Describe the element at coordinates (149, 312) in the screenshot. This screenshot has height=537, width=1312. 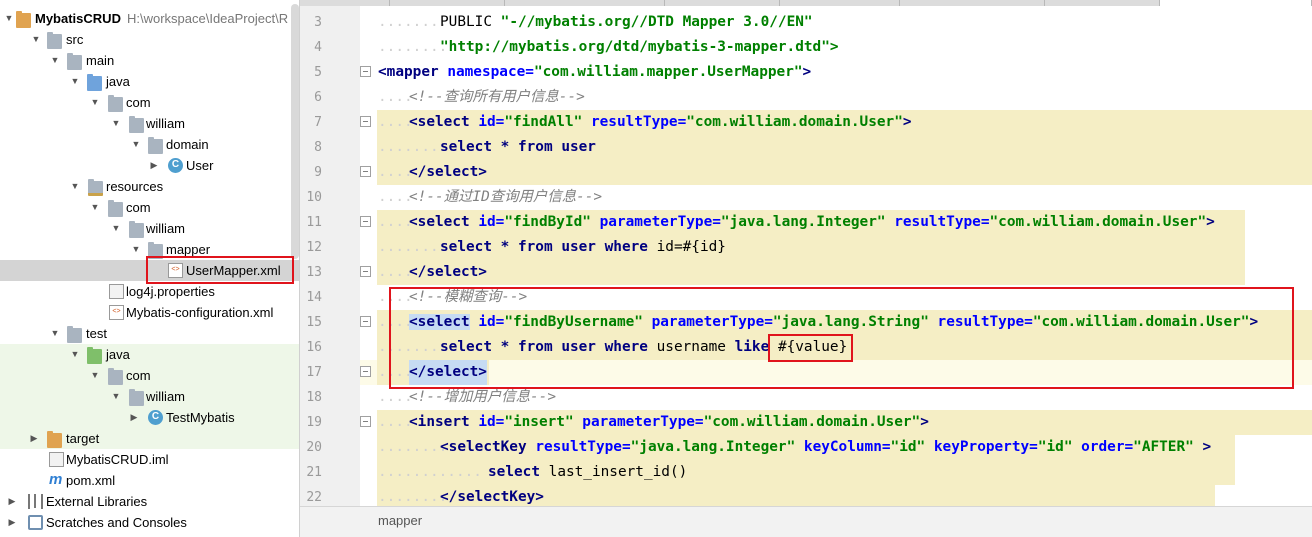
I see `tree-item-mybatis-configuration-xml: <> Mybatis-configuration.xml` at that location.